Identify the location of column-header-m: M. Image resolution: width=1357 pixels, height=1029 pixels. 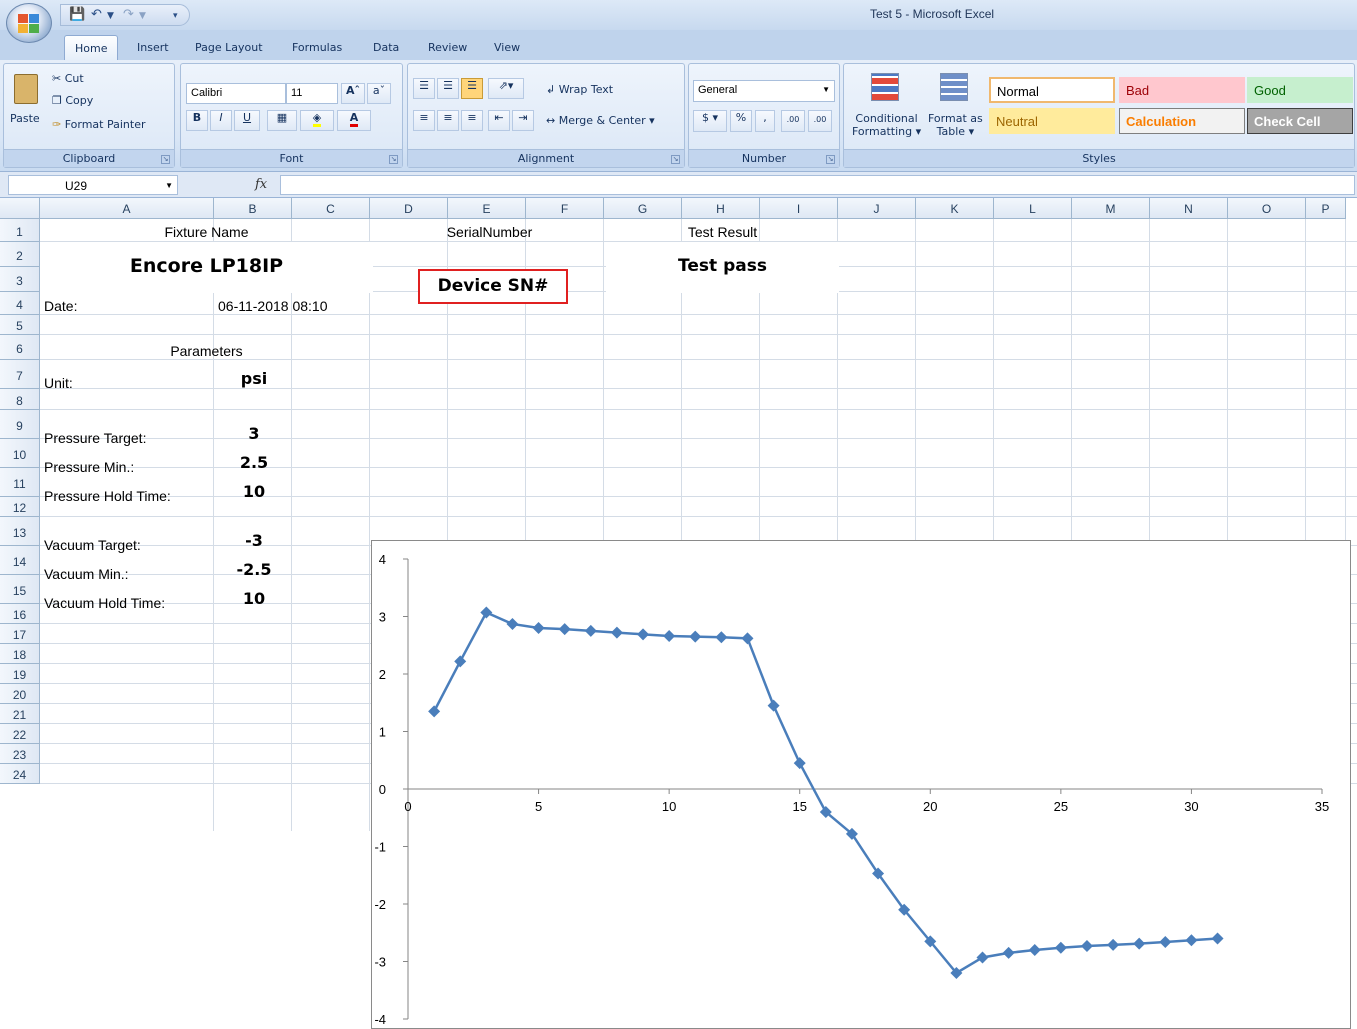
(1111, 208).